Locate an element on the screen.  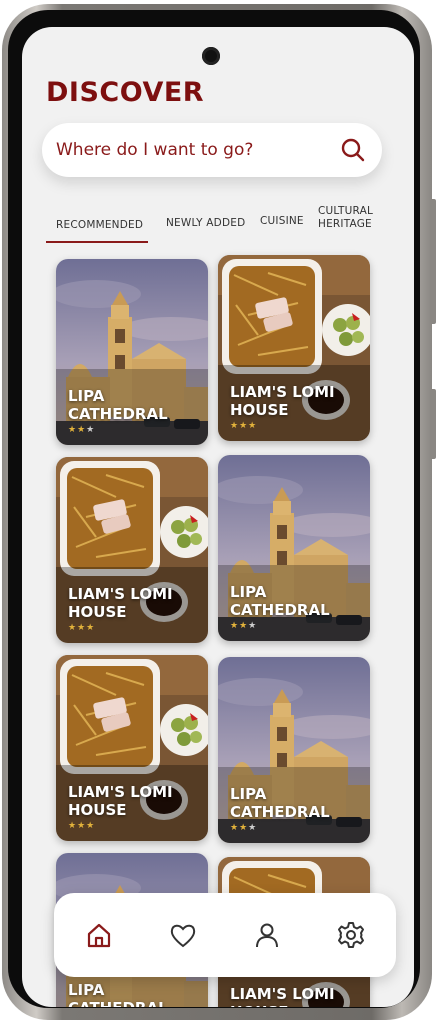
home-icon is located at coordinates (99, 935).